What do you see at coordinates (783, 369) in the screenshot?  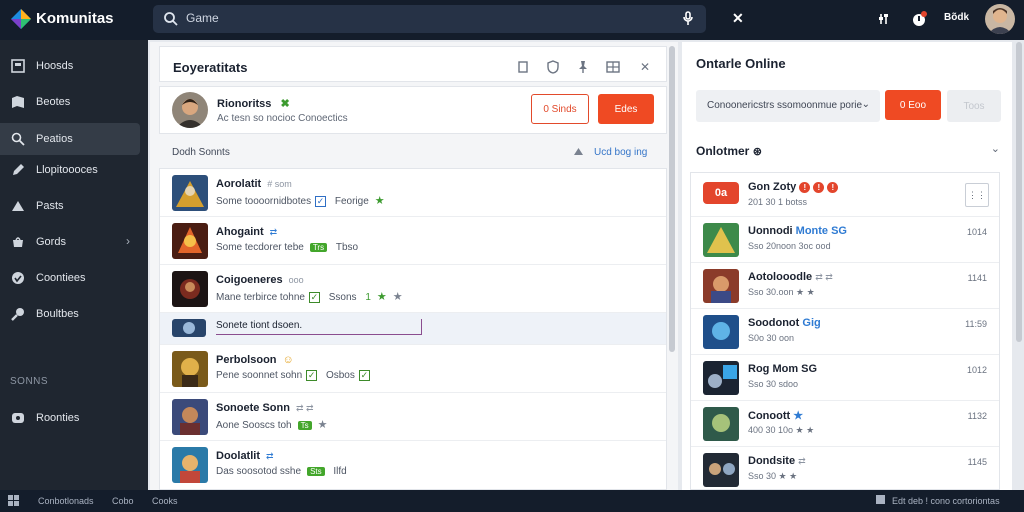 I see `online-name: Rog Mom SG` at bounding box center [783, 369].